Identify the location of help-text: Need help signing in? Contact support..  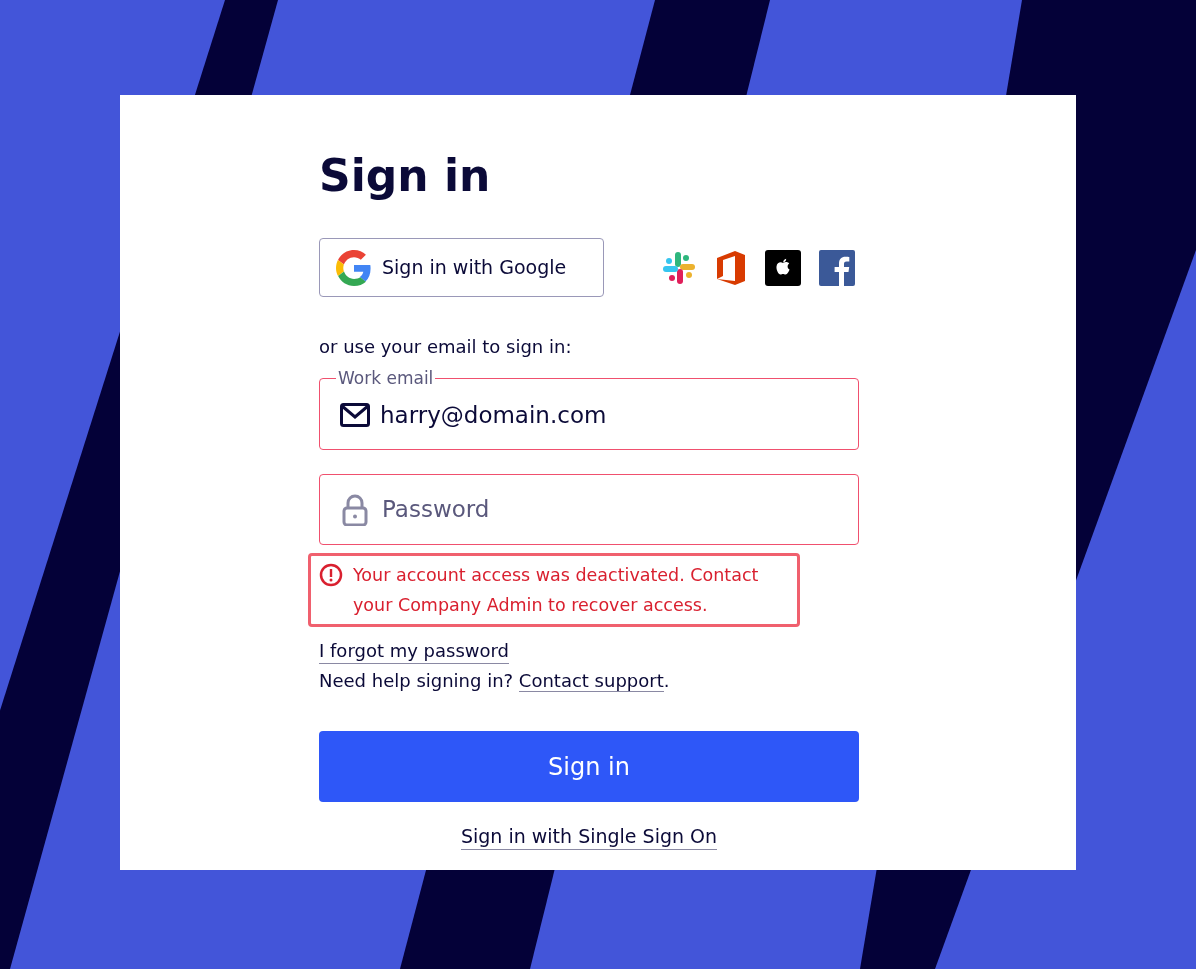
(495, 681).